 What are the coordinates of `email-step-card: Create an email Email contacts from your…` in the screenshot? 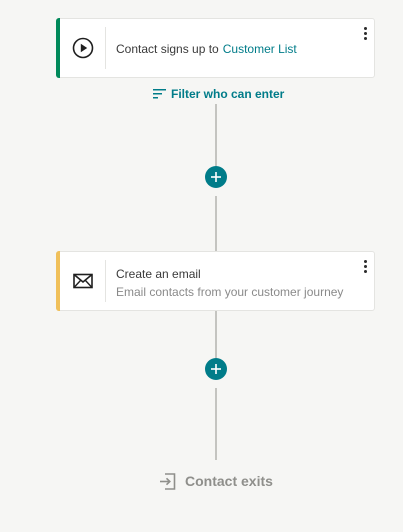 It's located at (215, 281).